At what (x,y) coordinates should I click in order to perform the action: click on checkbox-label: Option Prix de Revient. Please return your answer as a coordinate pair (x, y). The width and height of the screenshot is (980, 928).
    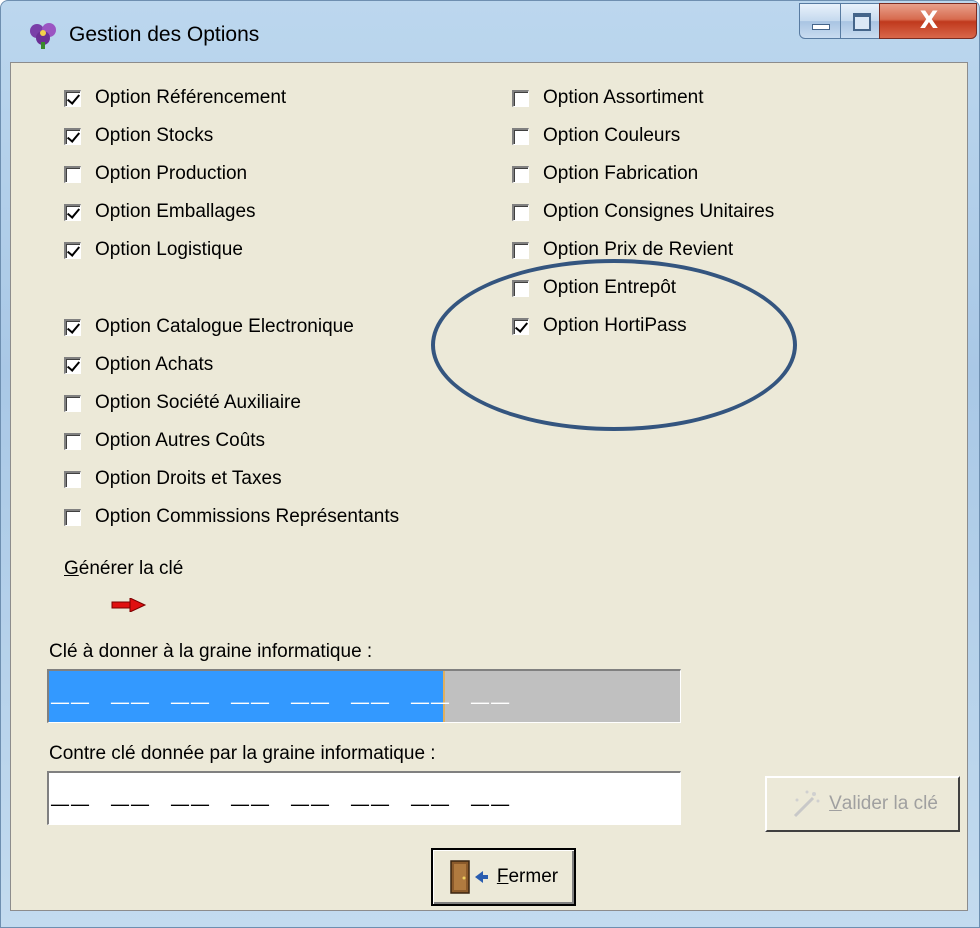
    Looking at the image, I should click on (638, 249).